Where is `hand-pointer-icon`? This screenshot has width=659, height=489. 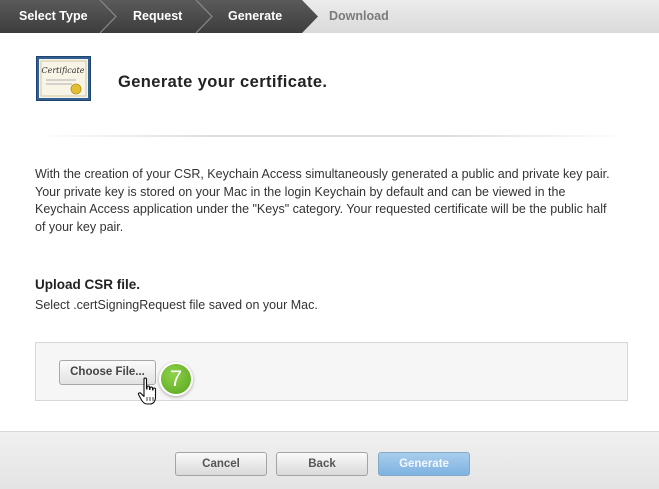
hand-pointer-icon is located at coordinates (148, 392).